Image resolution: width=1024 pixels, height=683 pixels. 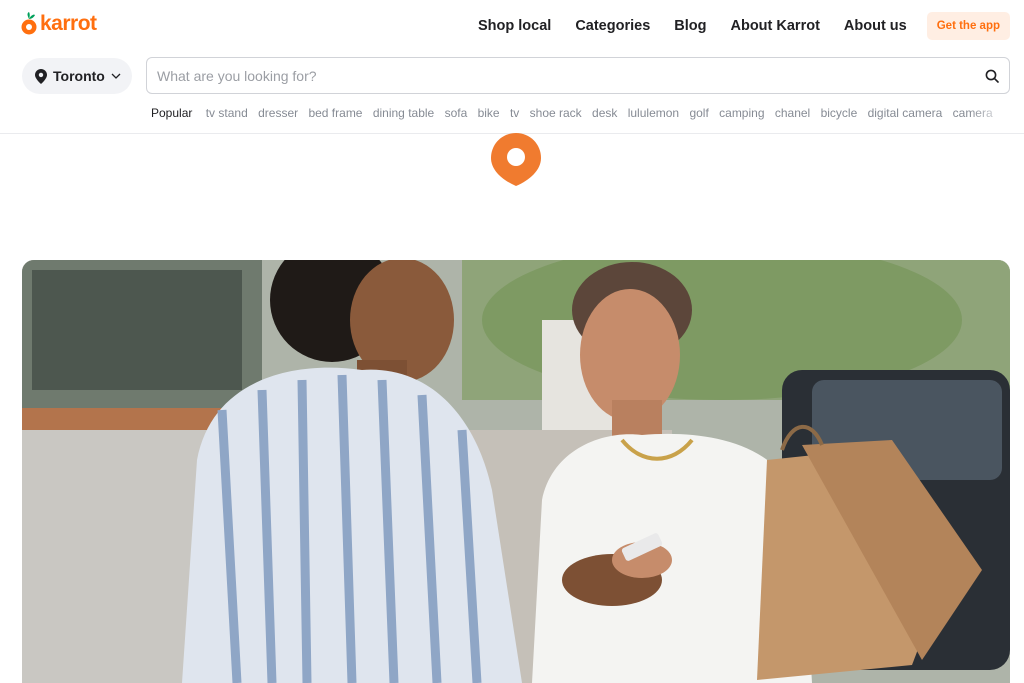 I want to click on logo-wordmark: karrot, so click(x=68, y=23).